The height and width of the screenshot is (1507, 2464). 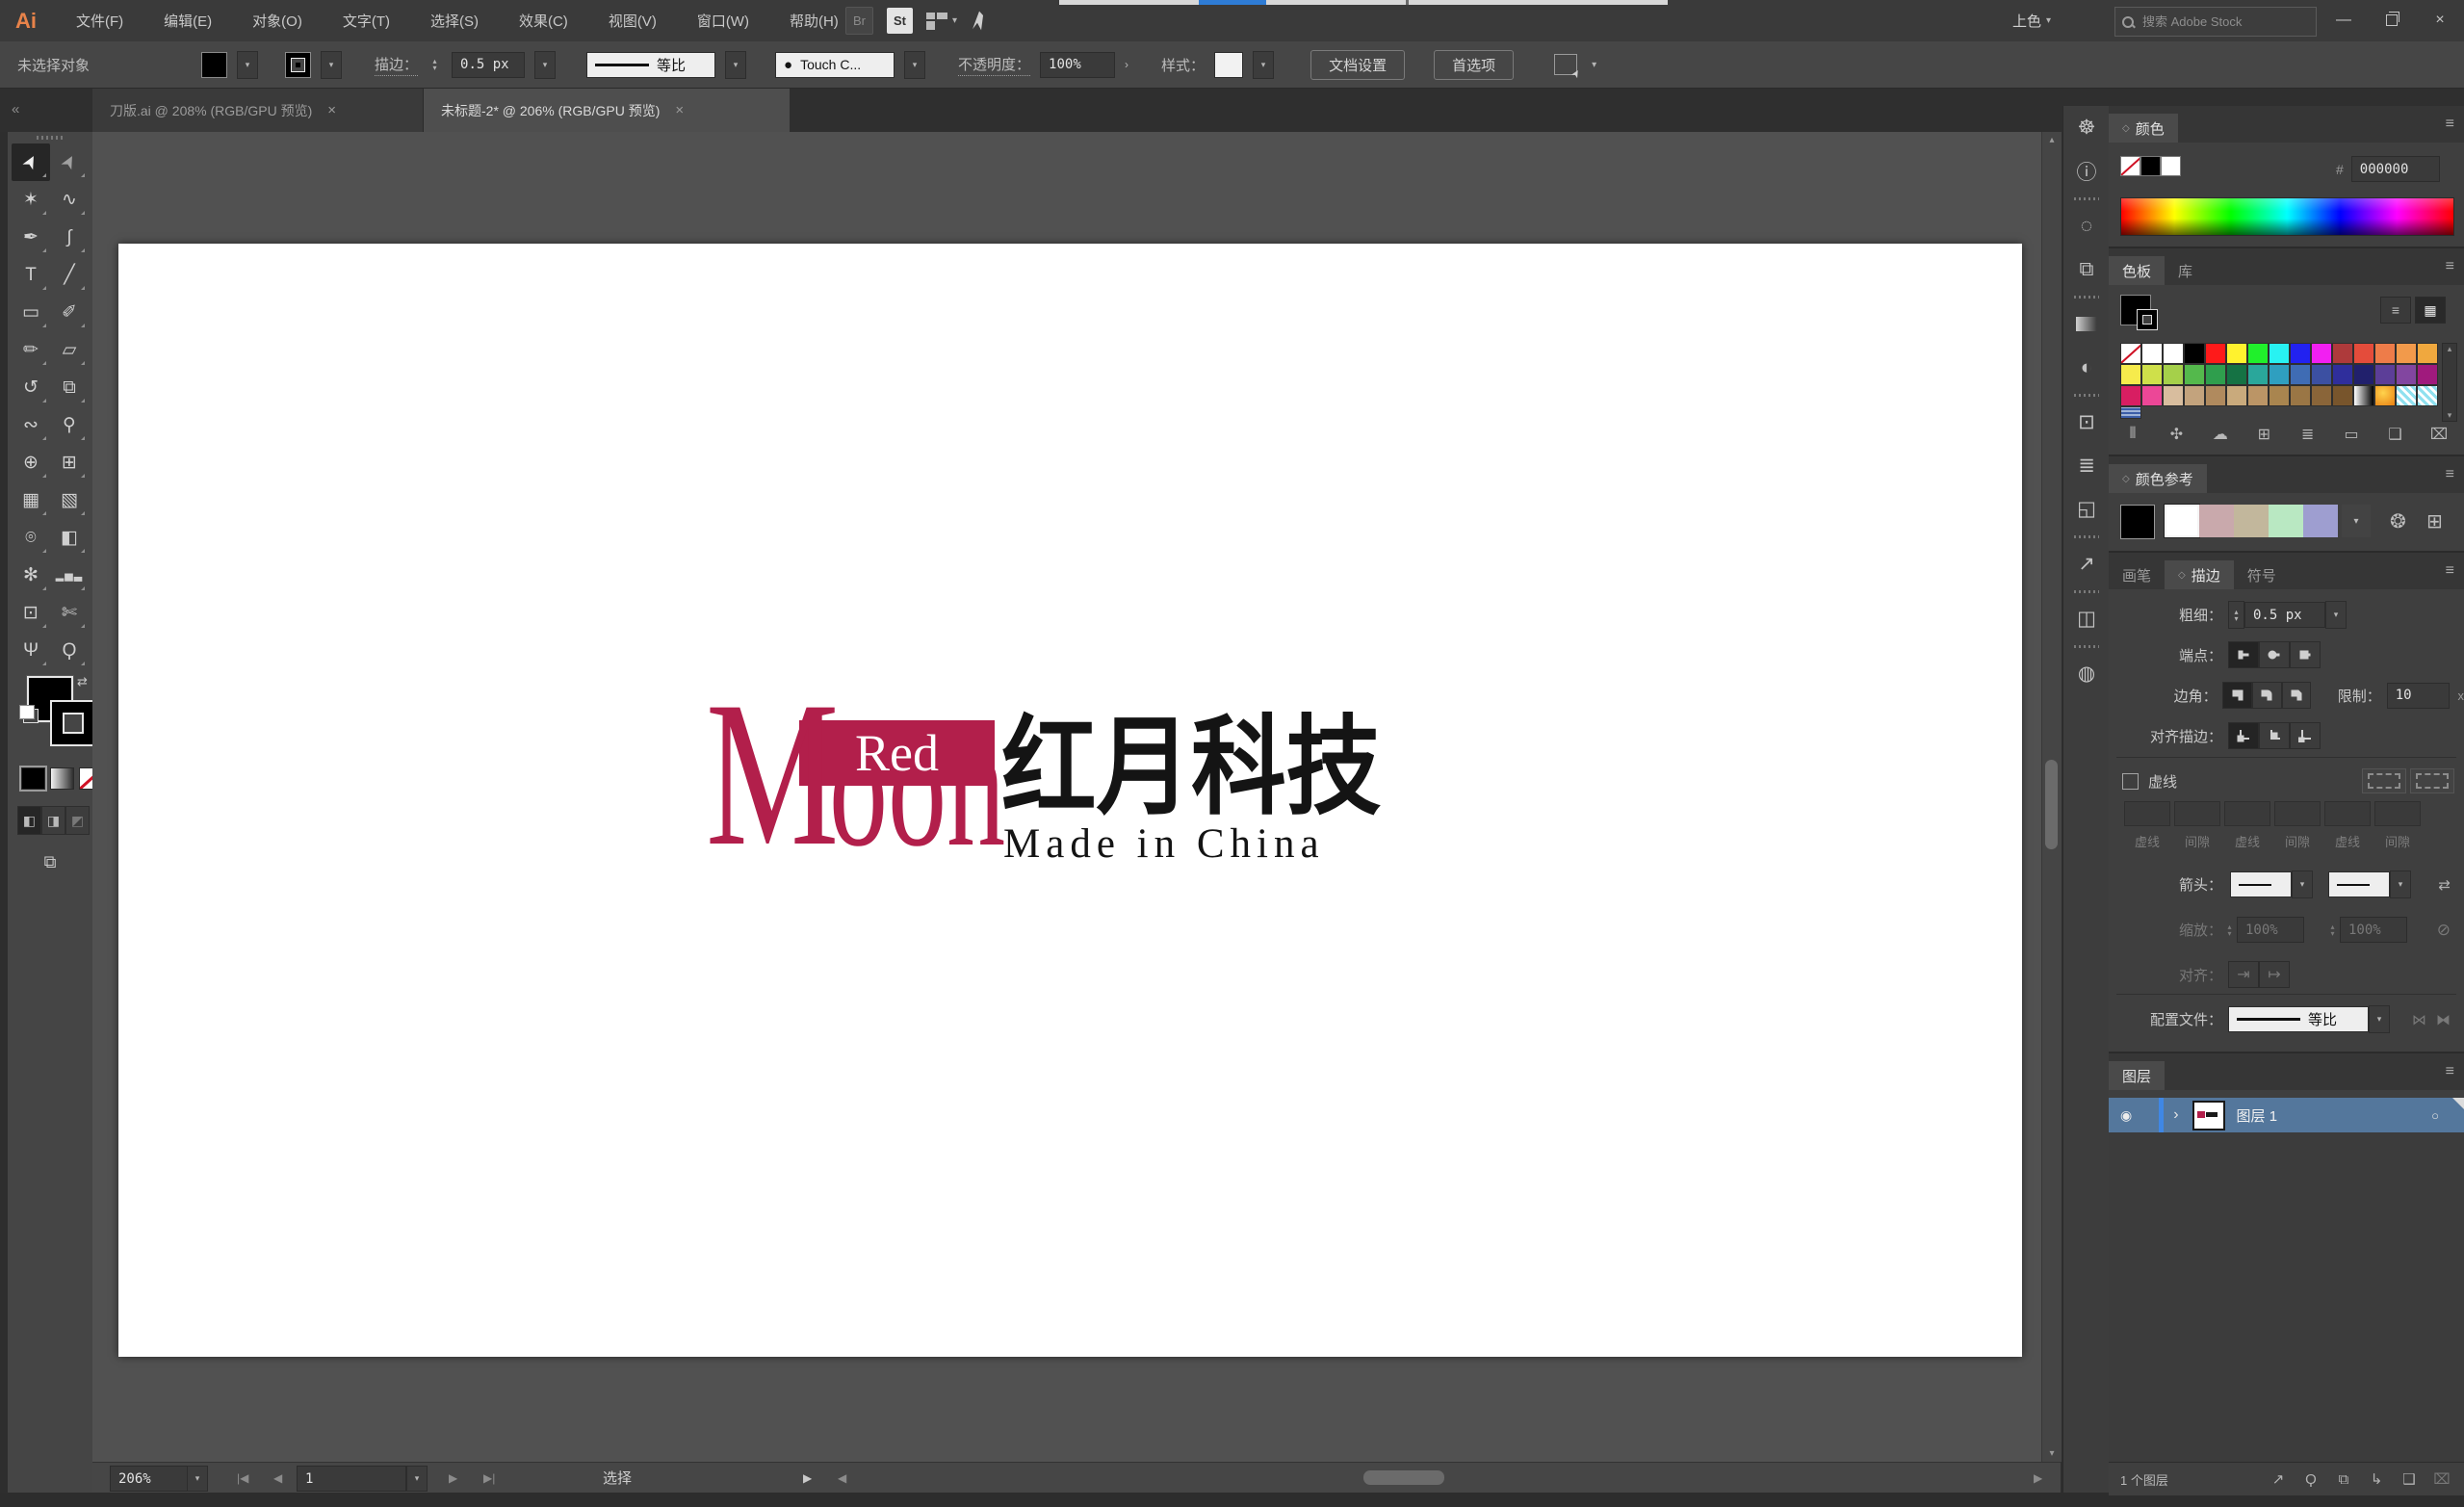 What do you see at coordinates (842, 1478) in the screenshot?
I see `hscroll-left-icon: ◀` at bounding box center [842, 1478].